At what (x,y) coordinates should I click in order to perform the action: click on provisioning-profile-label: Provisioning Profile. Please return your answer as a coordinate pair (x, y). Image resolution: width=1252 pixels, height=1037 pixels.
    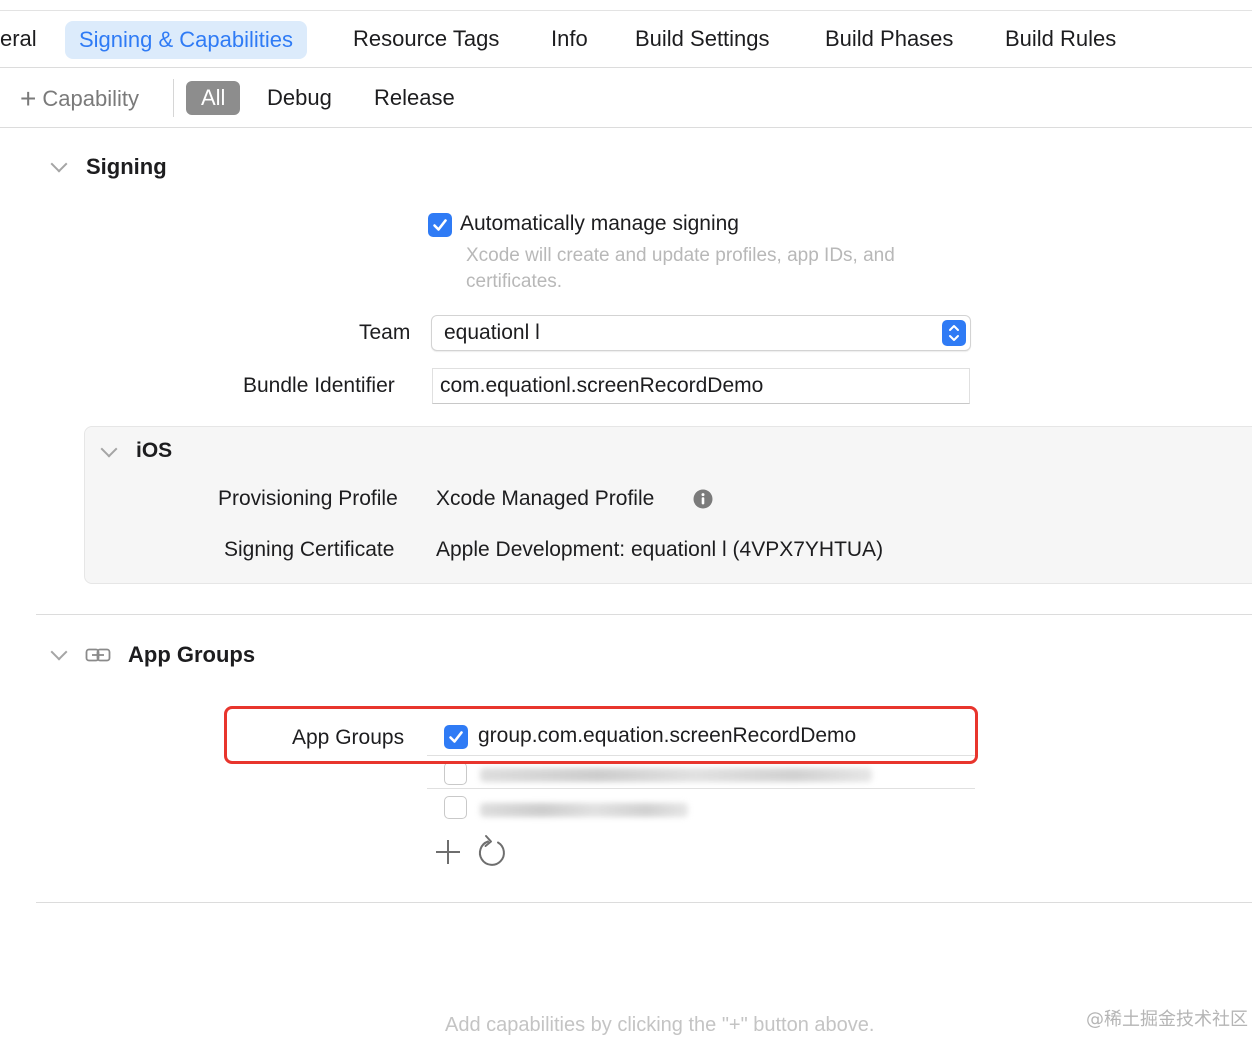
    Looking at the image, I should click on (308, 498).